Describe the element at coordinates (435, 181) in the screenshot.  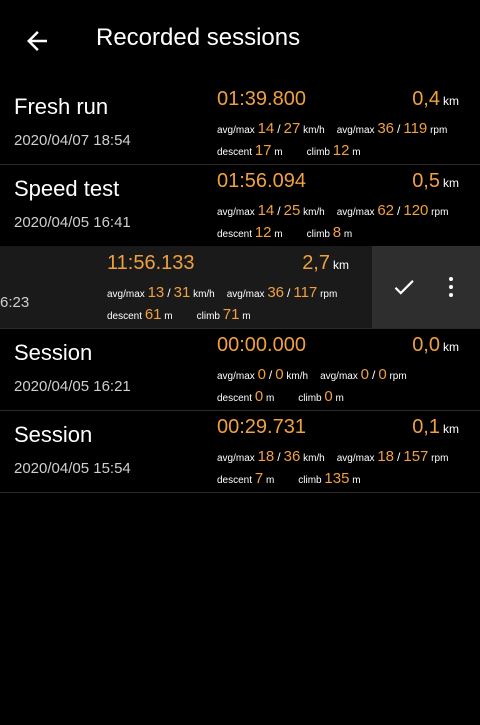
I see `session-distance: 0,5 km` at that location.